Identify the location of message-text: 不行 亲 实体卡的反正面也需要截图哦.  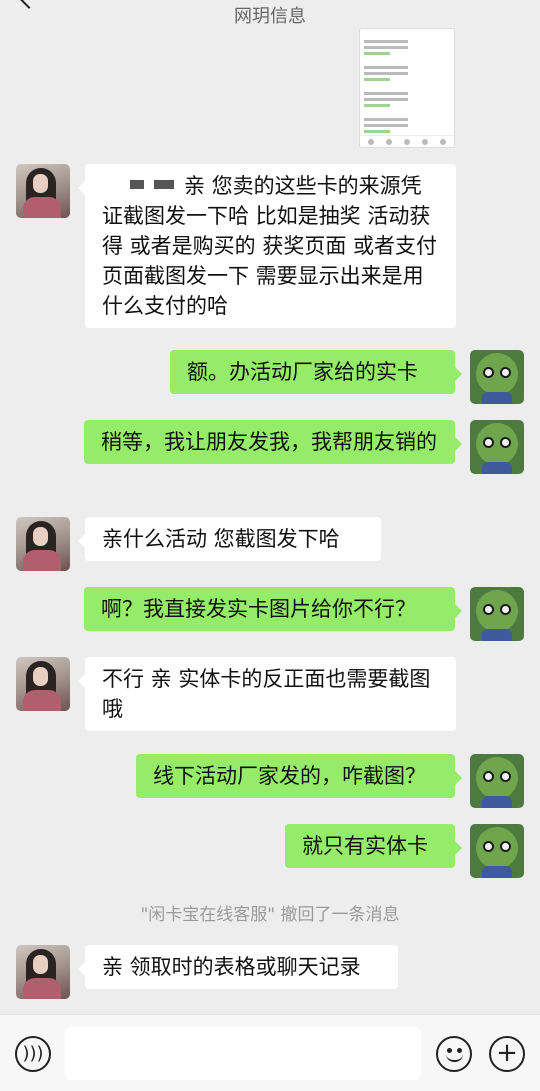
(266, 694).